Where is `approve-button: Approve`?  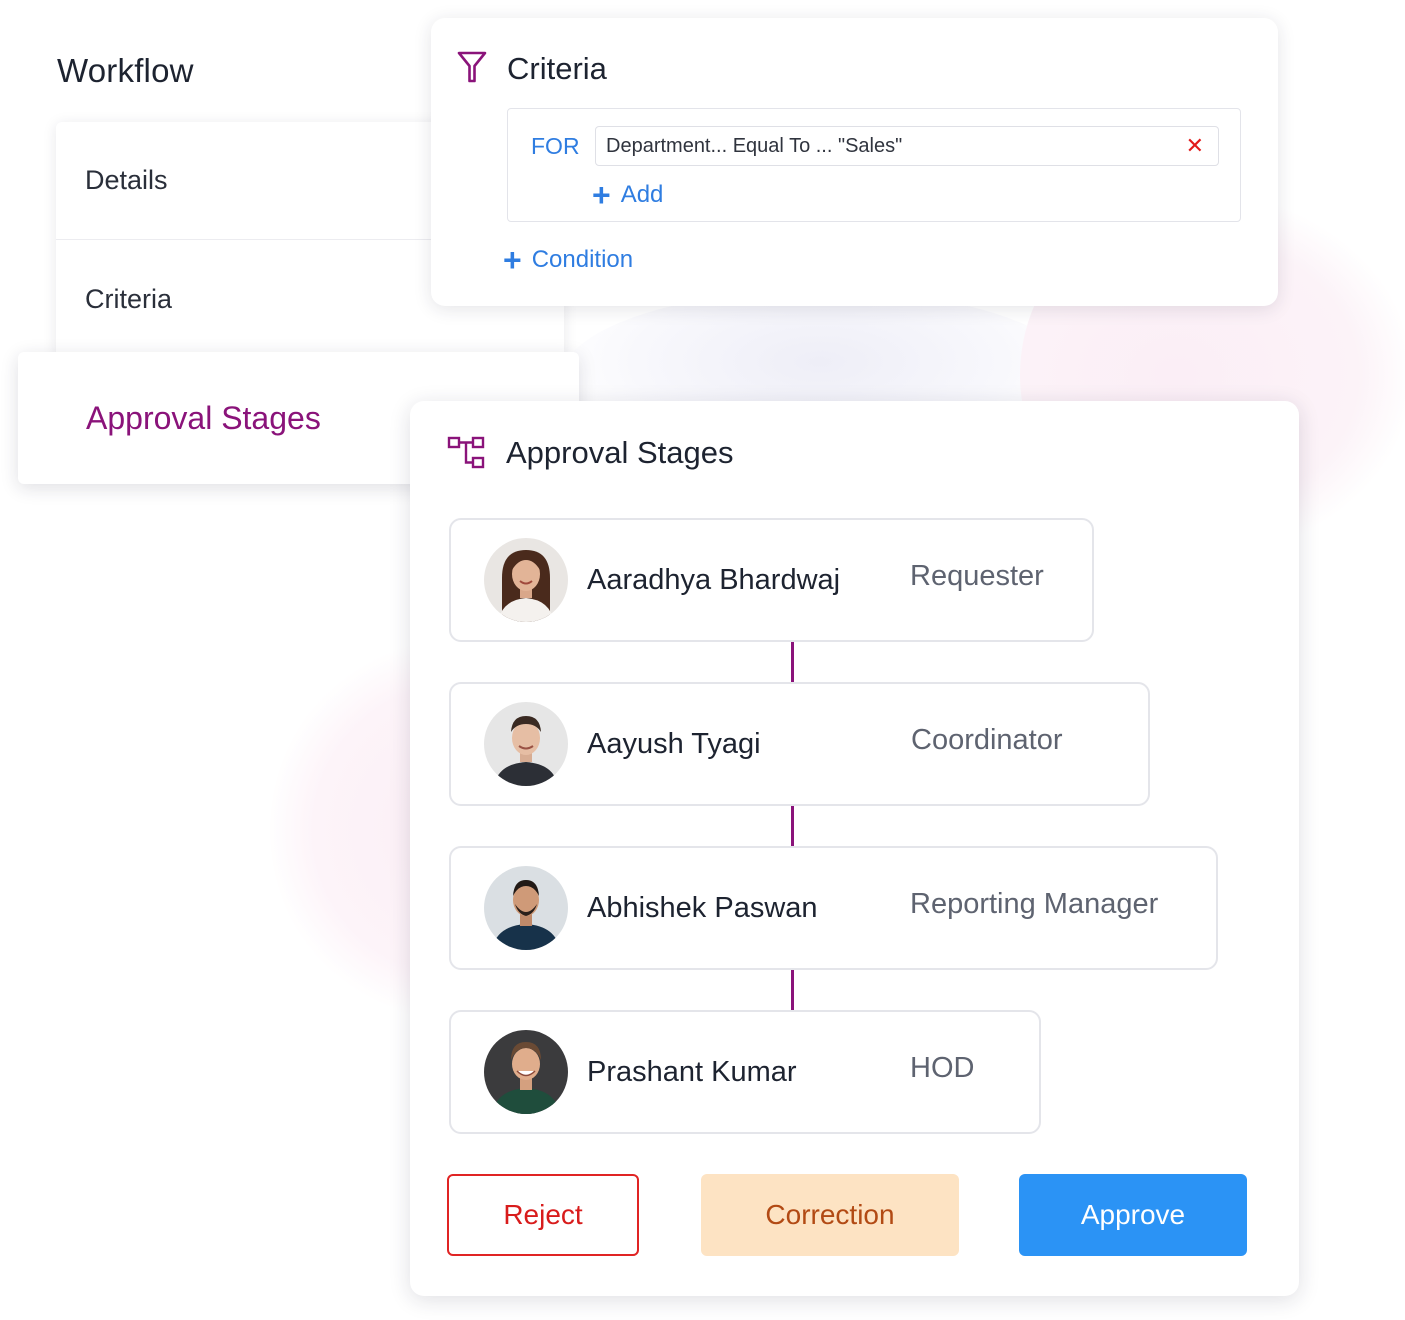 approve-button: Approve is located at coordinates (1133, 1215).